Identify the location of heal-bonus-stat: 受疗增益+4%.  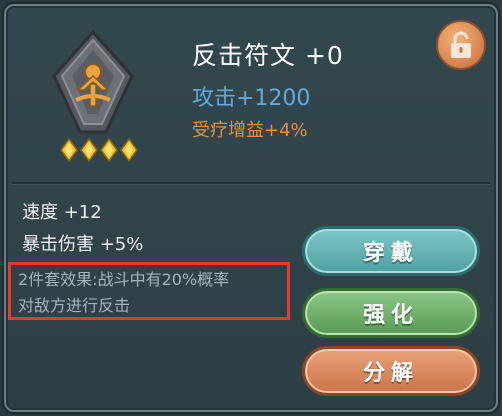
(250, 130).